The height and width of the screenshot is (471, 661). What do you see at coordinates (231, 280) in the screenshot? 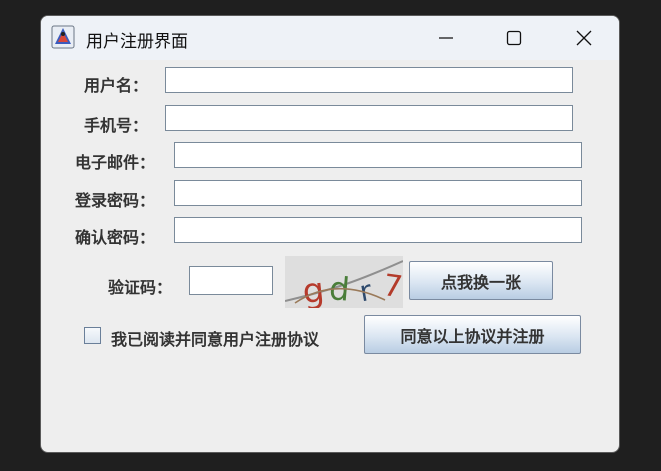
I see `captcha-input` at bounding box center [231, 280].